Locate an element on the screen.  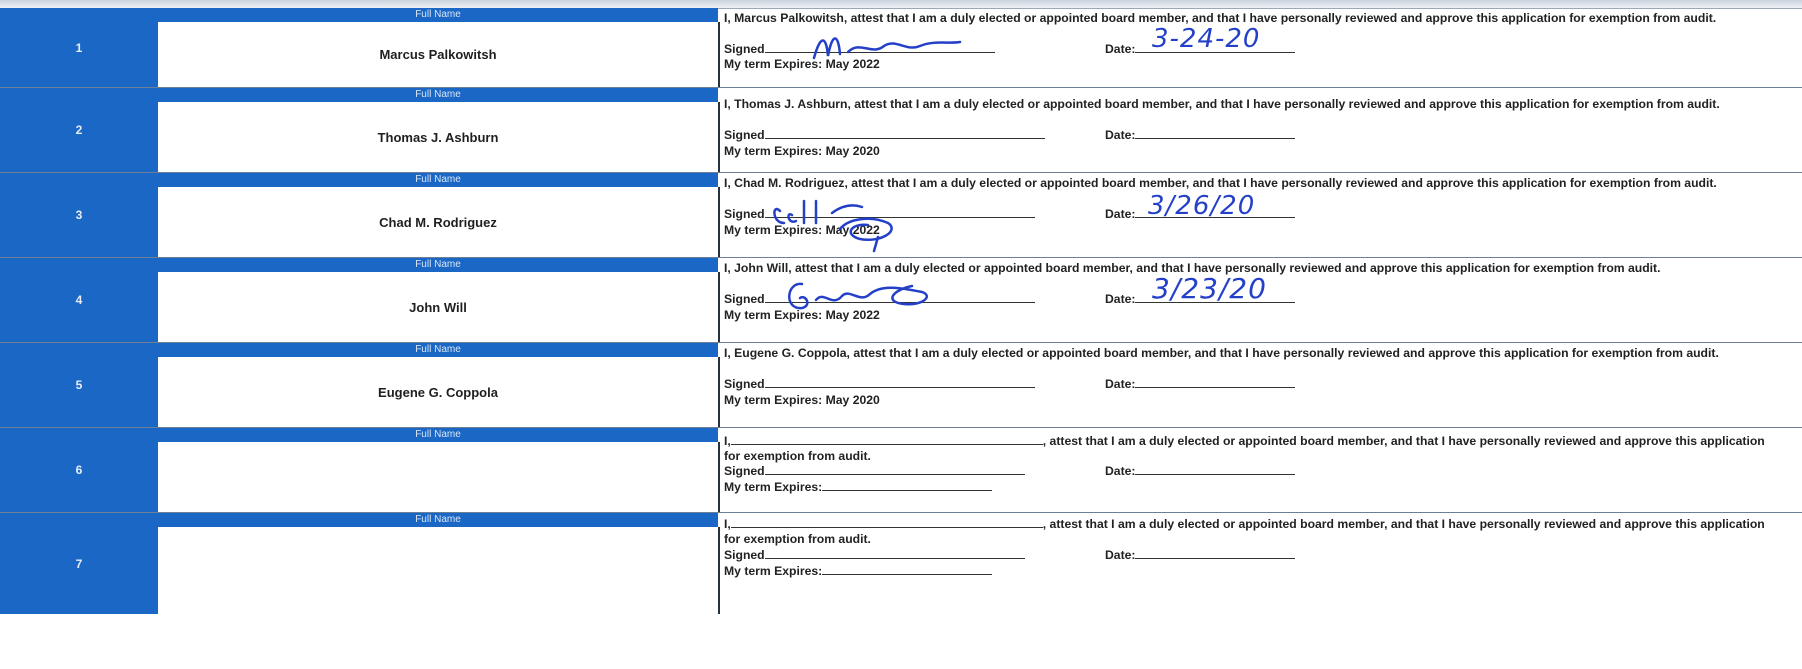
row-number: 5 is located at coordinates (79, 385).